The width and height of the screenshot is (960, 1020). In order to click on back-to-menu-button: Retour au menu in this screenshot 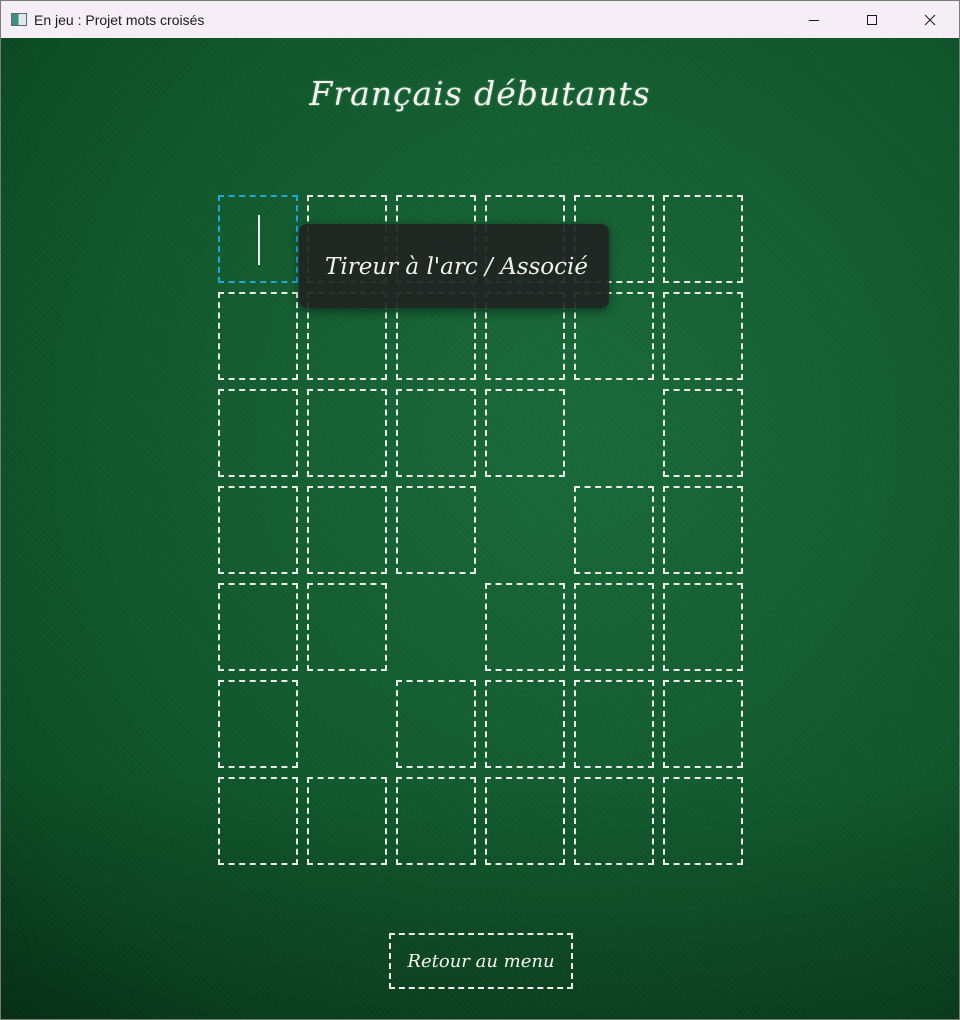, I will do `click(481, 961)`.